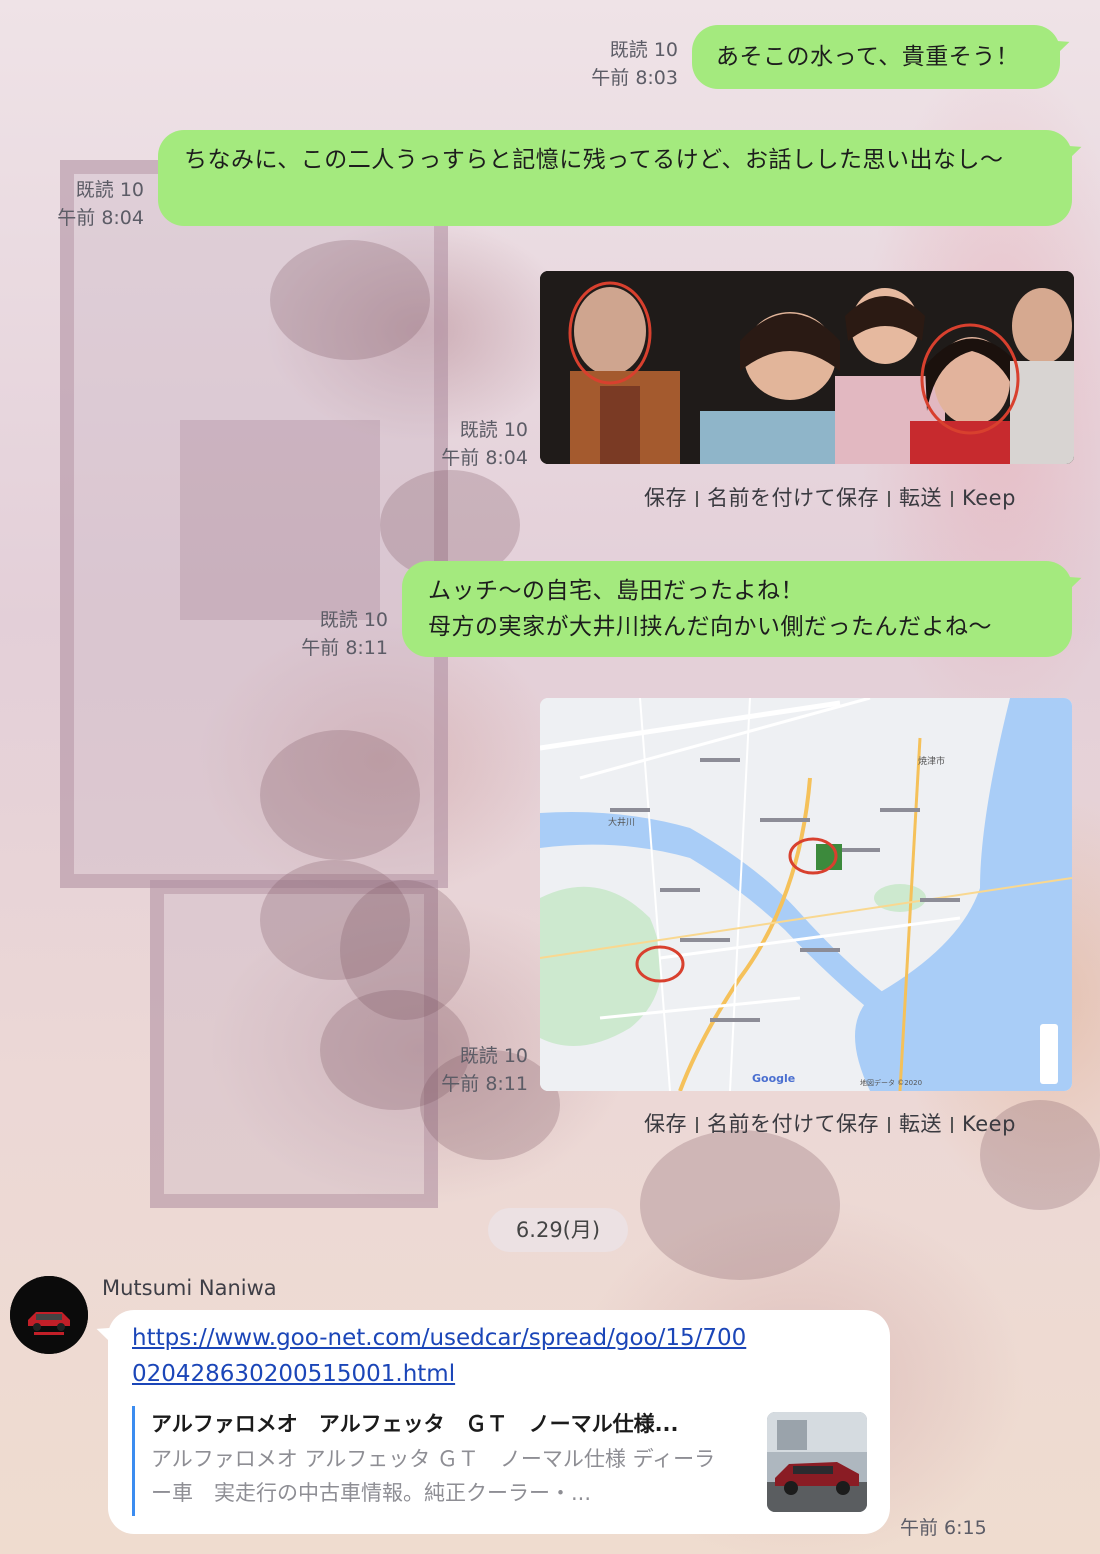 This screenshot has height=1554, width=1100. I want to click on shared-photo, so click(807, 367).